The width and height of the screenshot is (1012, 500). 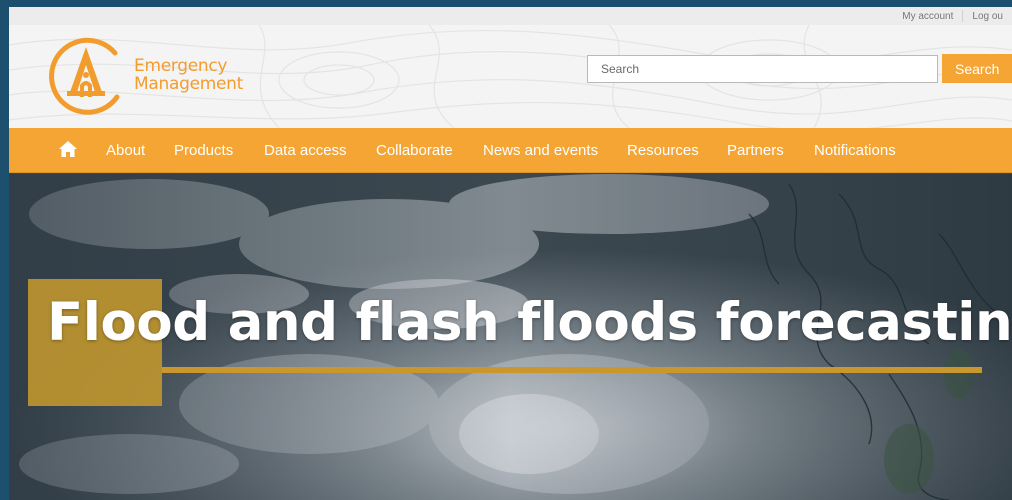 What do you see at coordinates (181, 66) in the screenshot?
I see `brand-line-1: Emergency` at bounding box center [181, 66].